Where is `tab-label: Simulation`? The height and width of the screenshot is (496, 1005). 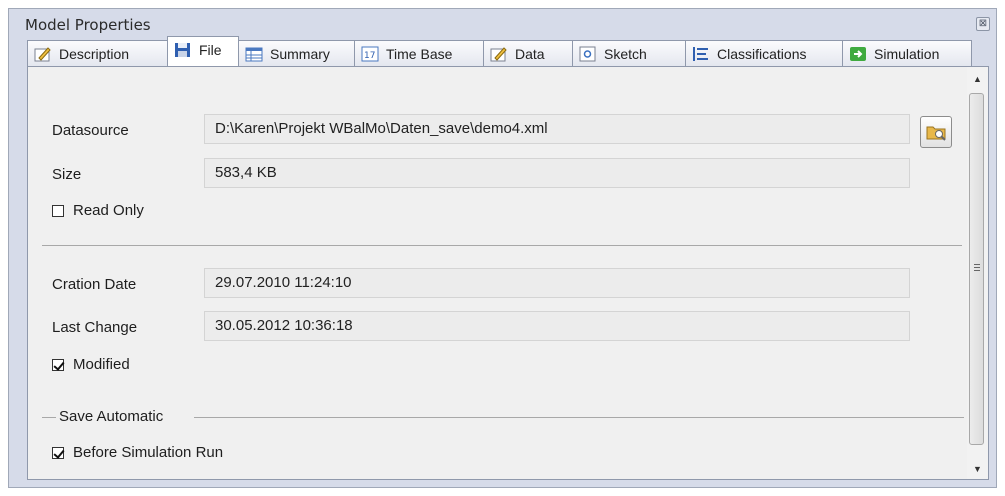 tab-label: Simulation is located at coordinates (907, 53).